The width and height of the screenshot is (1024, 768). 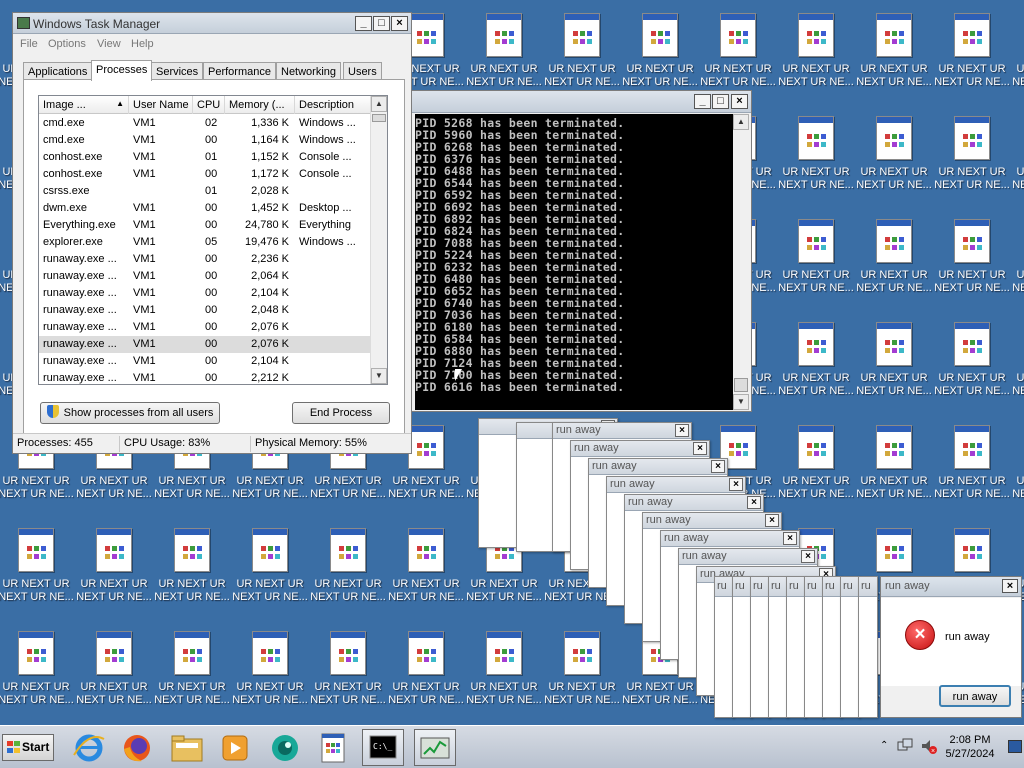 I want to click on column-description: Description, so click(x=333, y=105).